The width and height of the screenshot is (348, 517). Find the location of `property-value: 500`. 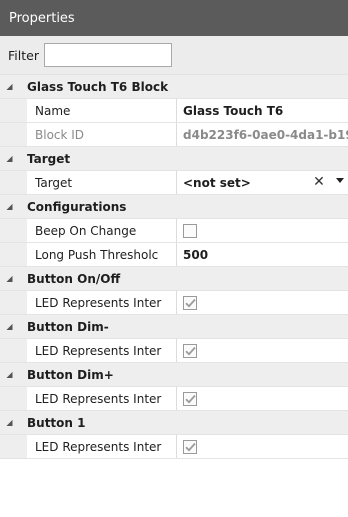

property-value: 500 is located at coordinates (262, 254).